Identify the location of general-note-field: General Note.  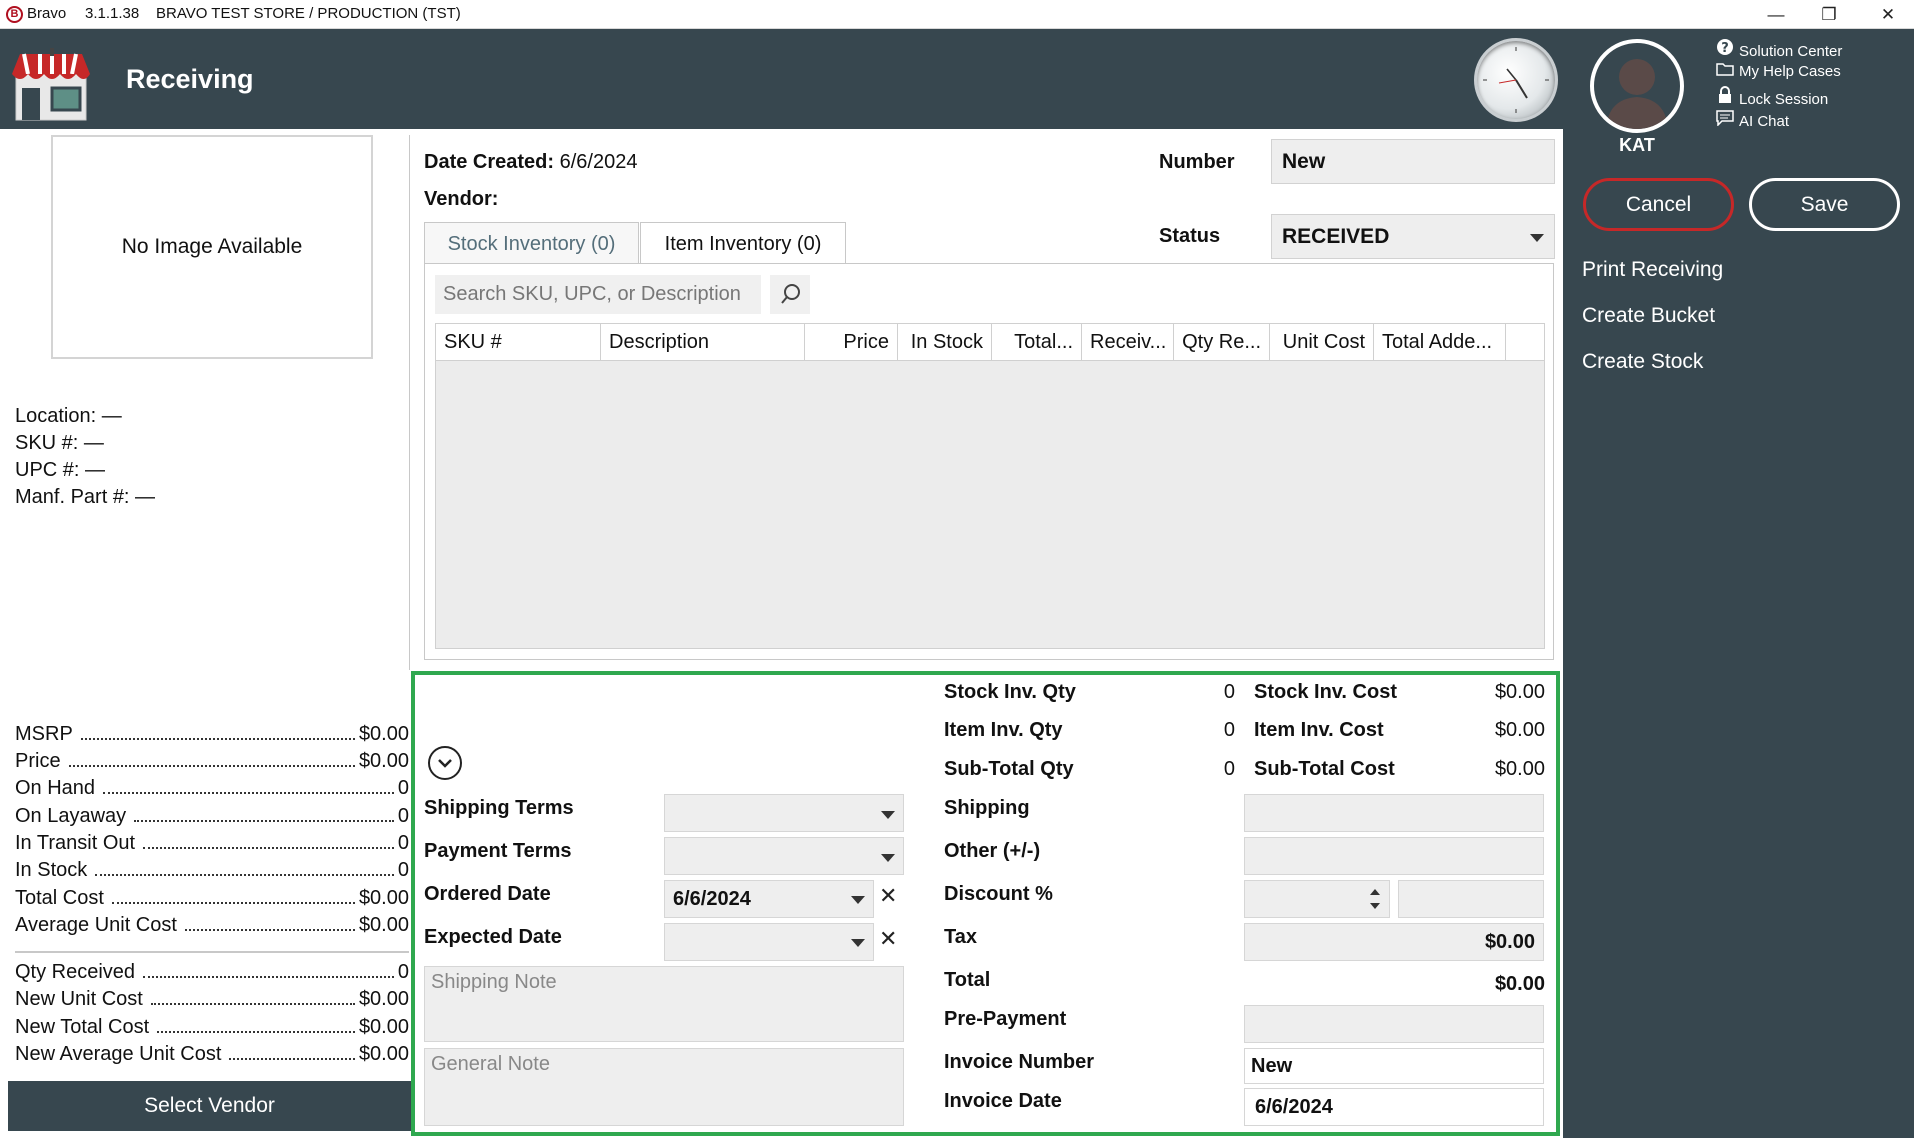
(664, 1087).